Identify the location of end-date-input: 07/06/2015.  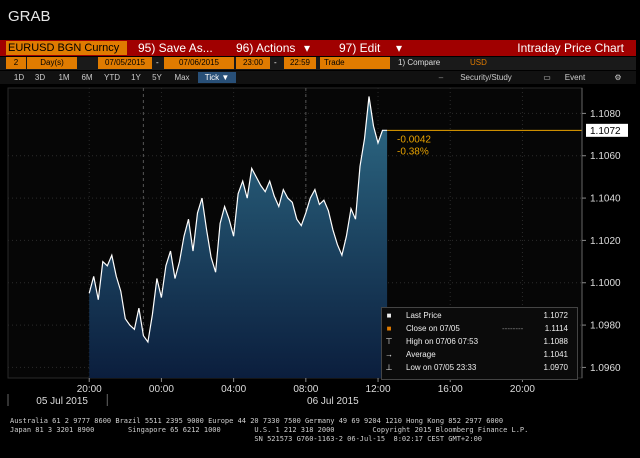
(199, 63).